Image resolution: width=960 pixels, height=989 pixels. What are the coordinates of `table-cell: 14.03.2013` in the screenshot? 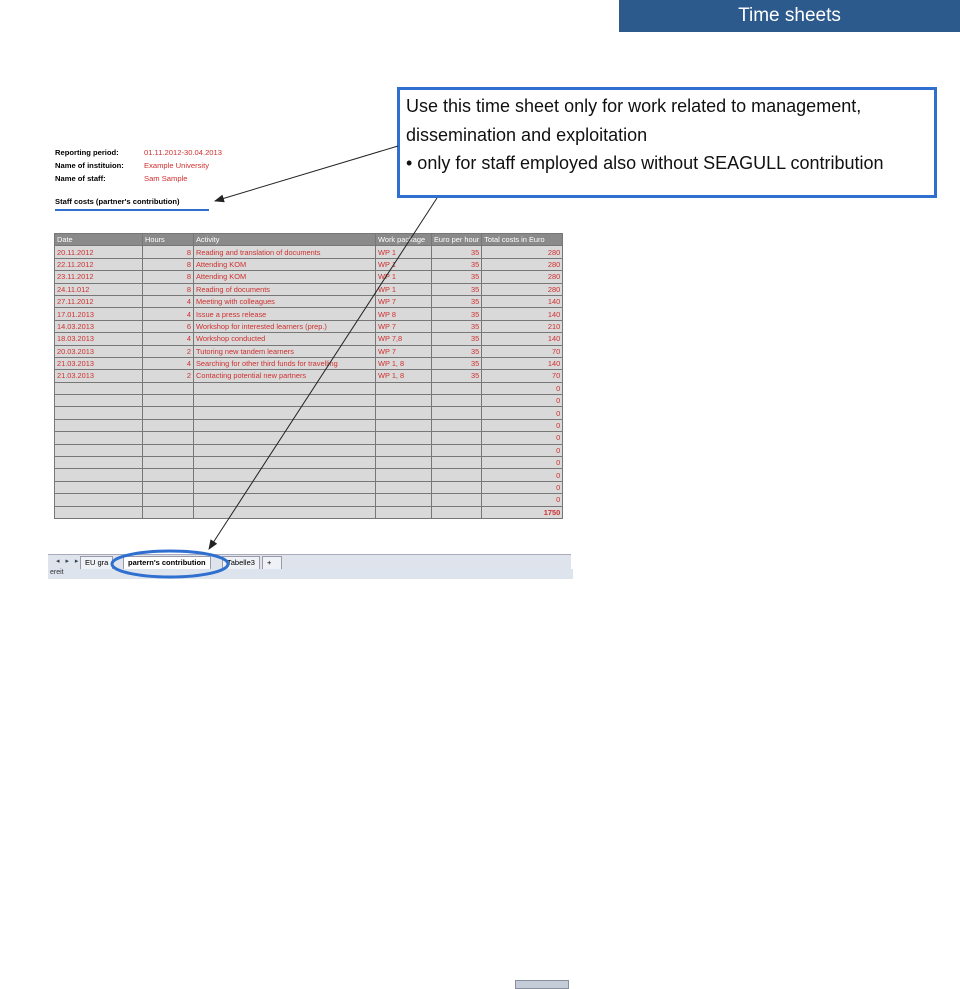 It's located at (98, 326).